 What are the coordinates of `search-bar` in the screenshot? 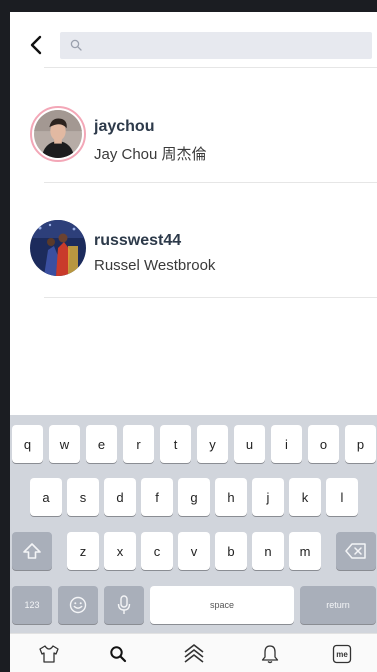 It's located at (216, 45).